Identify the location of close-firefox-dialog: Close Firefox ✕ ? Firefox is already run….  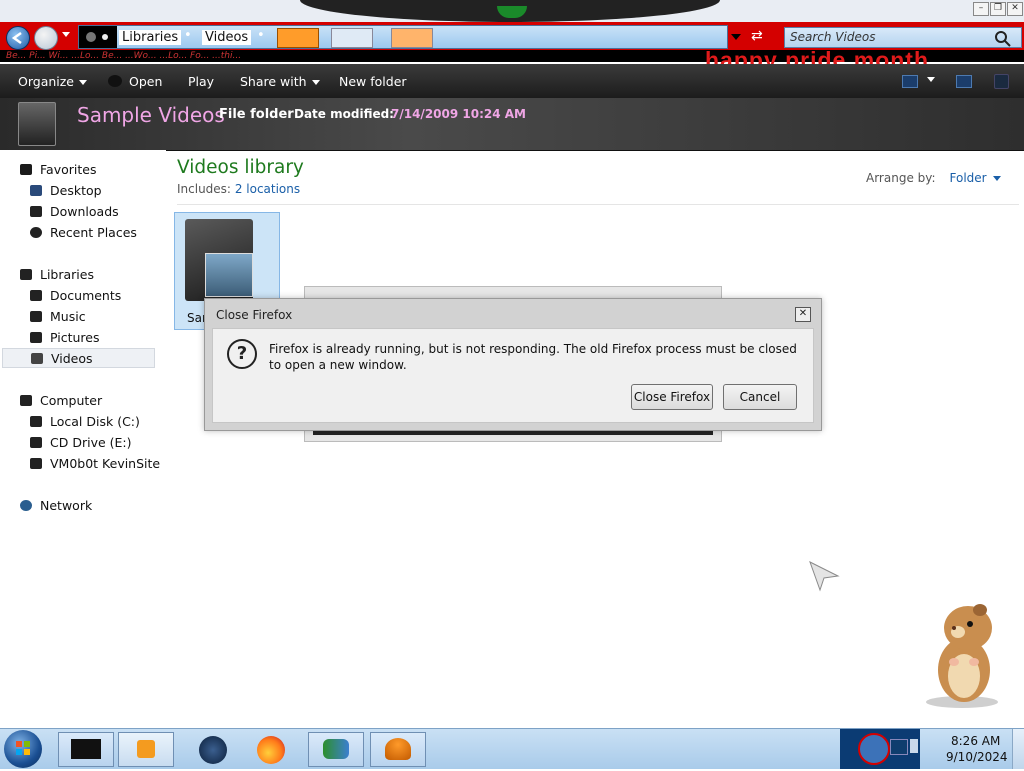
(513, 364).